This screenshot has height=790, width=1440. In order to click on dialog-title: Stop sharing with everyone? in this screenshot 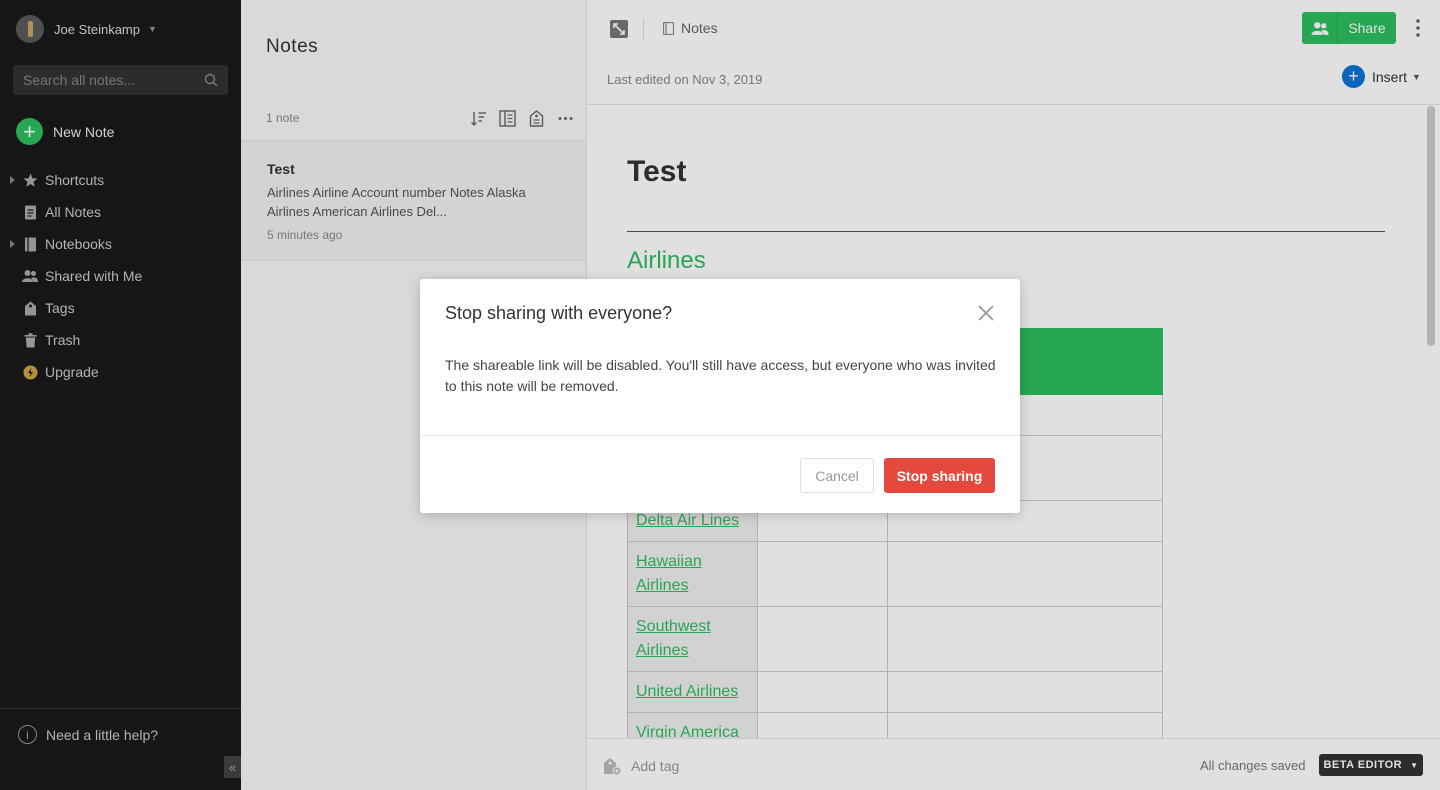, I will do `click(559, 313)`.